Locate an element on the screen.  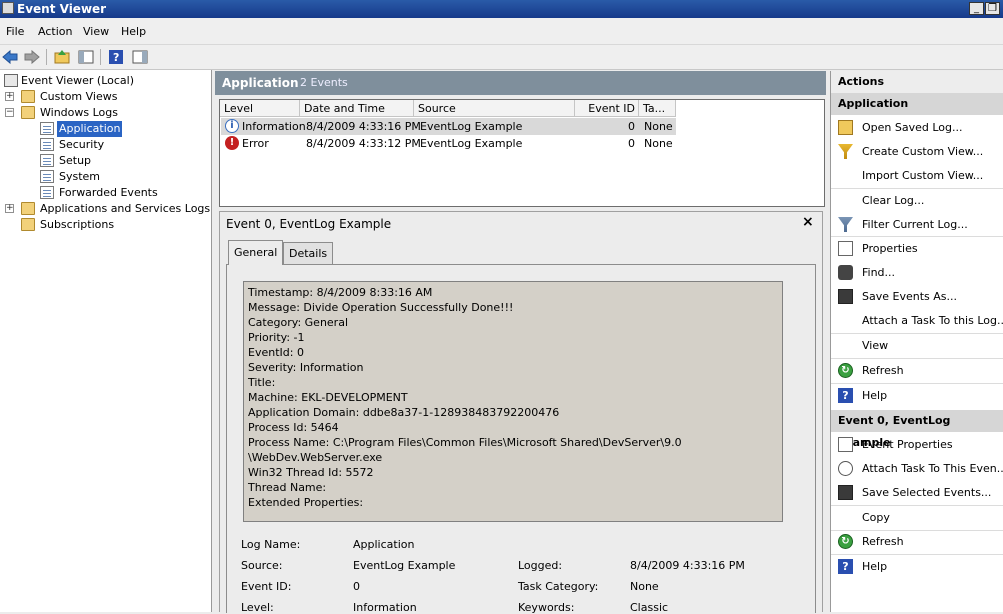
window-title: Event Viewer is located at coordinates (62, 9).